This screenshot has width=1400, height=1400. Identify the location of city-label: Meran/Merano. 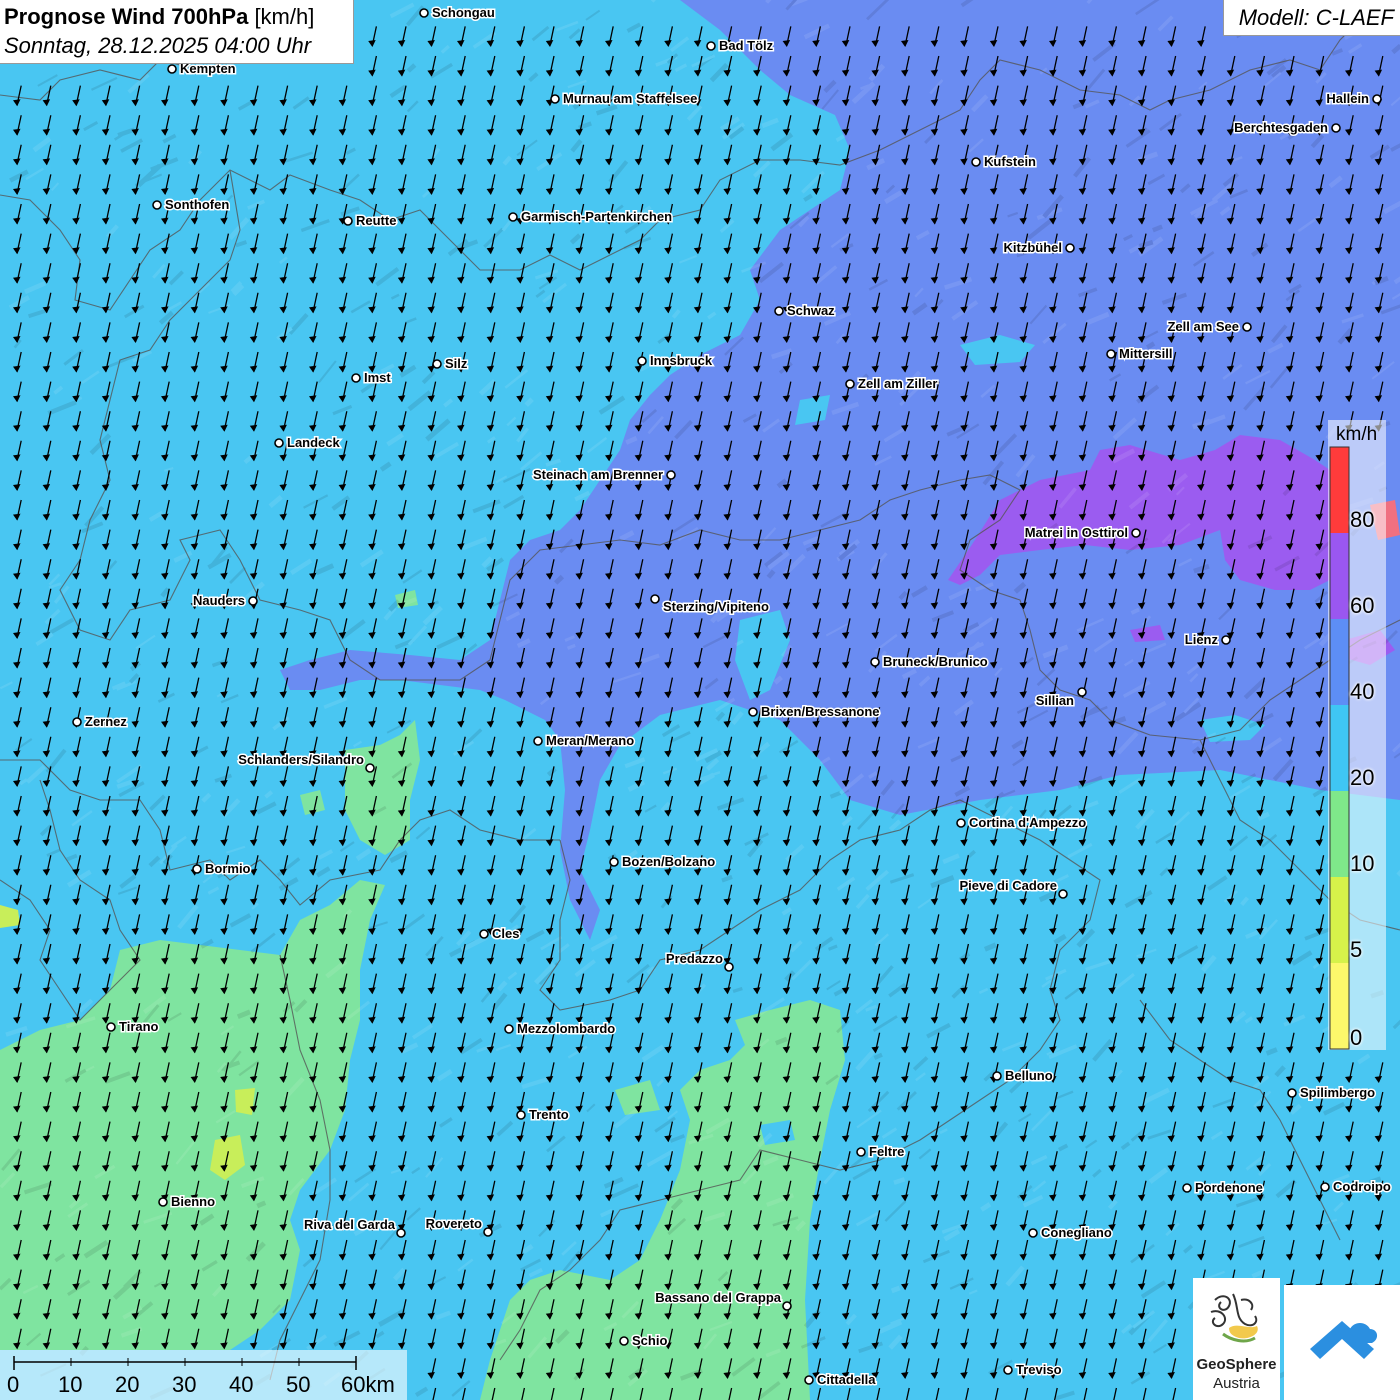
(590, 740).